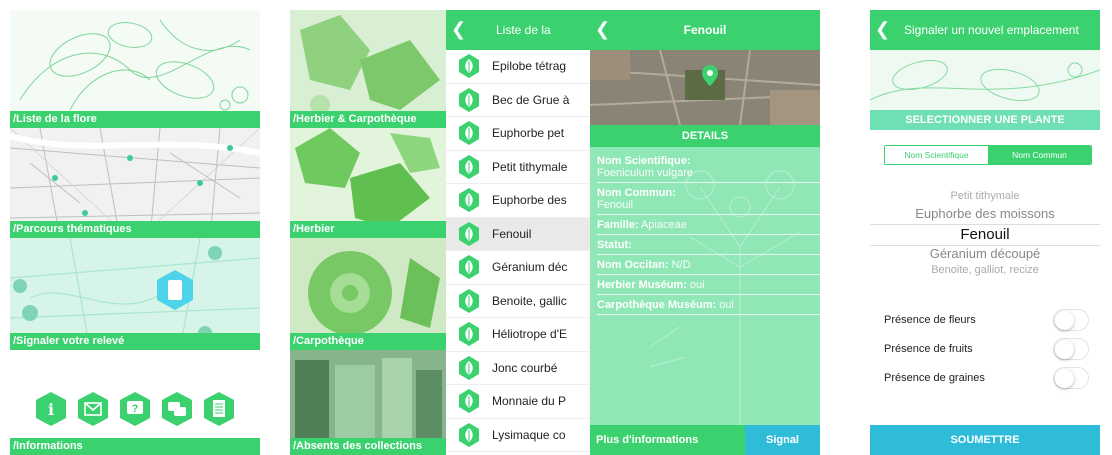 The height and width of the screenshot is (455, 1112). What do you see at coordinates (368, 402) in the screenshot?
I see `tile-absents: /Absents des collections` at bounding box center [368, 402].